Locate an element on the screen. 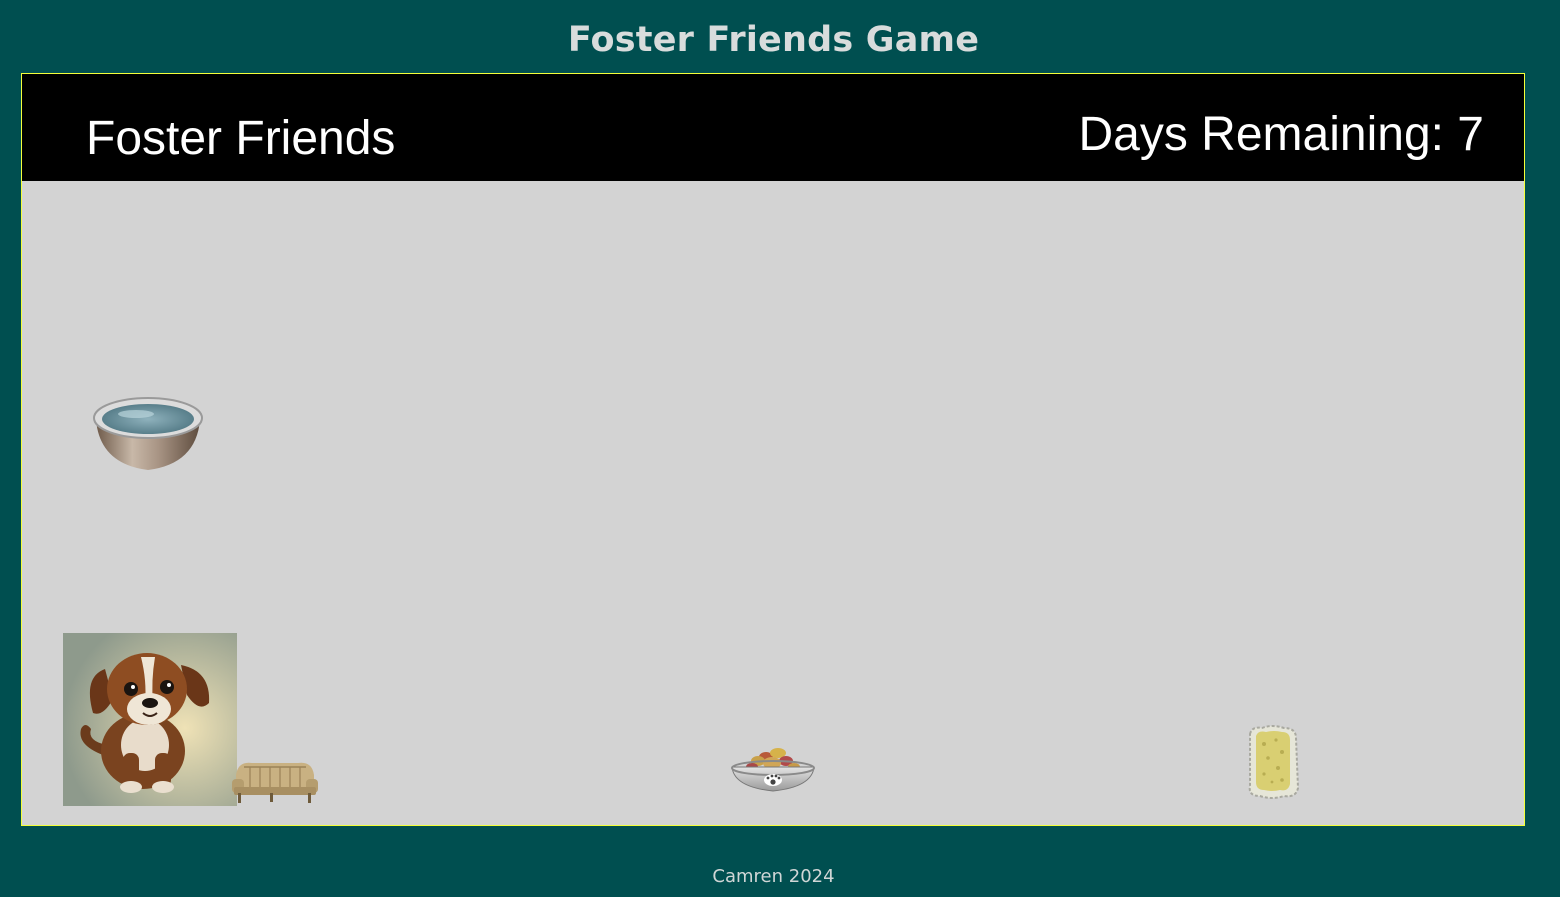 This screenshot has height=897, width=1560. sponge-icon is located at coordinates (1273, 763).